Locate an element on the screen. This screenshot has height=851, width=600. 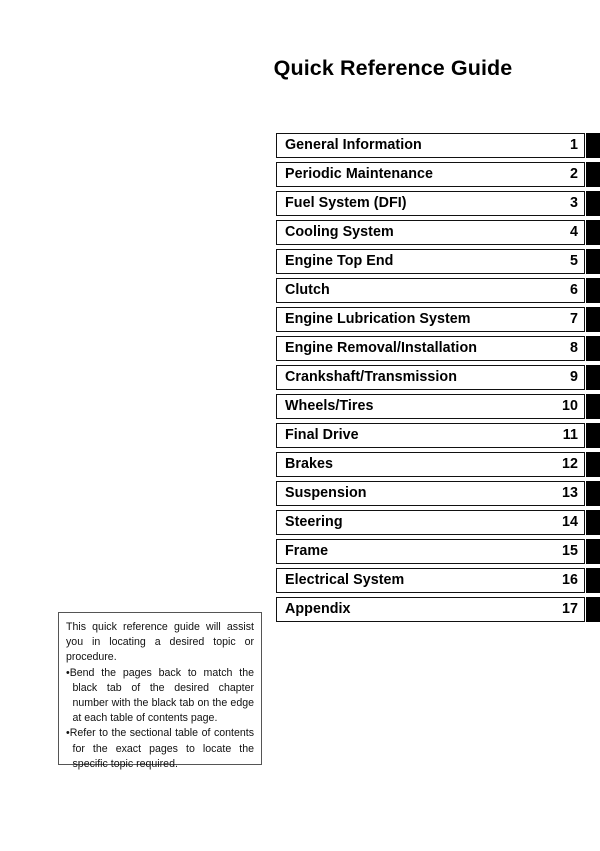
chapter-entry: Fuel System (DFI) 3 is located at coordinates (430, 203).